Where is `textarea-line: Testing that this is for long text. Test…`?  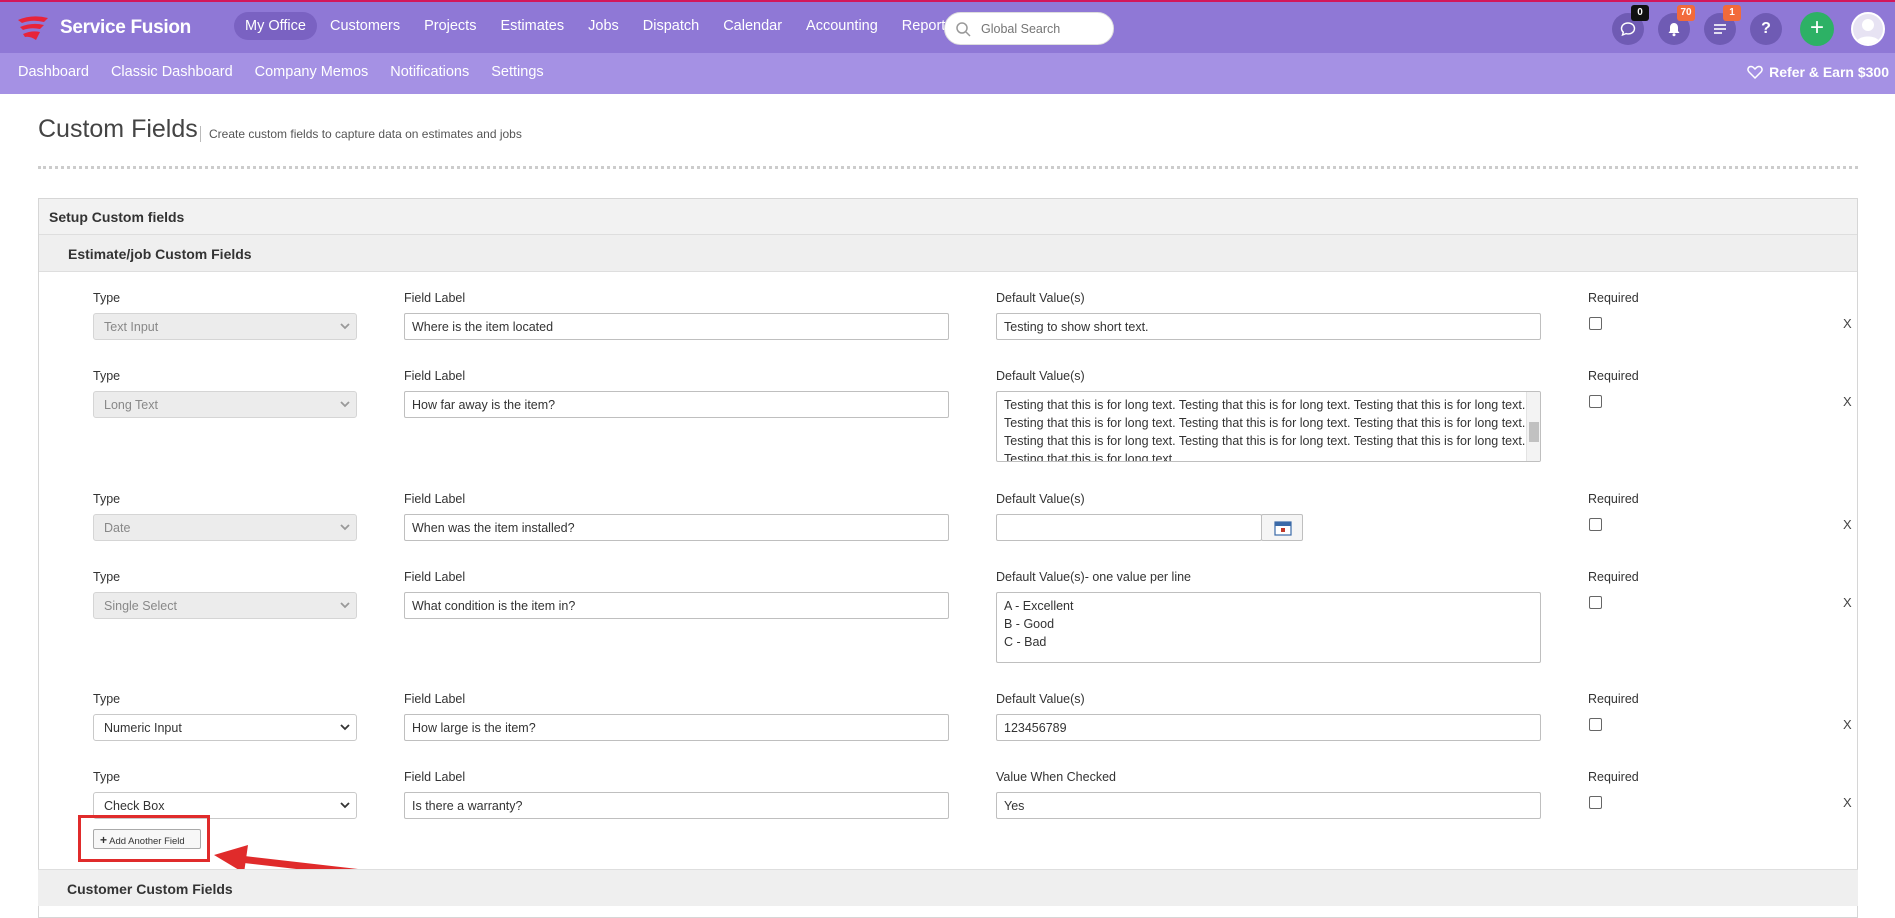 textarea-line: Testing that this is for long text. Test… is located at coordinates (1265, 441).